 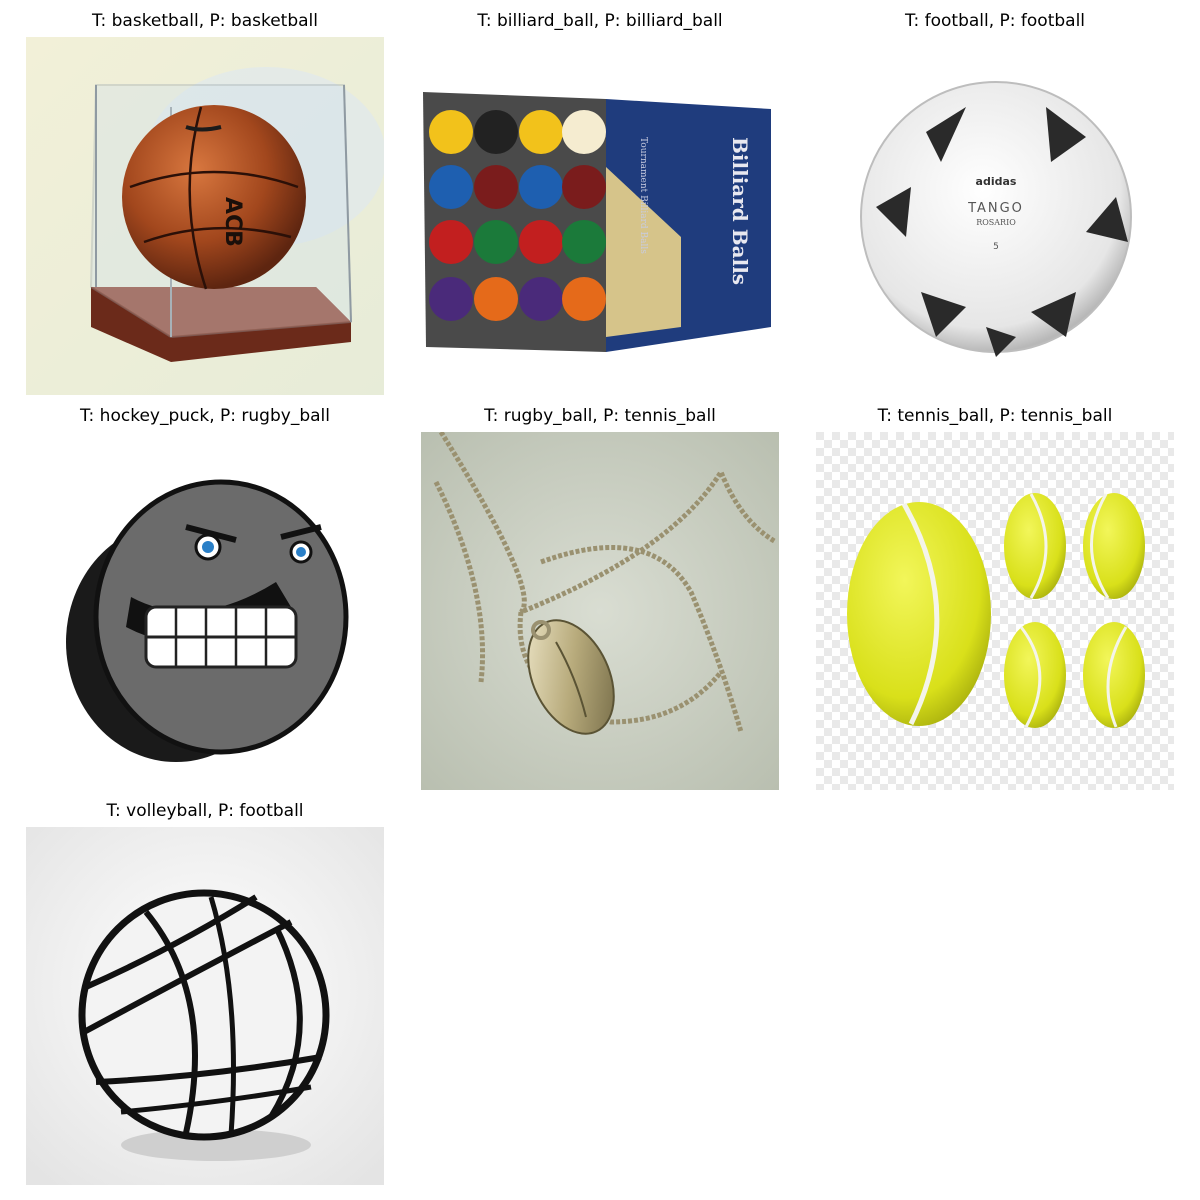 I want to click on panel-caption: T: basketball, P: basketball, so click(x=204, y=21).